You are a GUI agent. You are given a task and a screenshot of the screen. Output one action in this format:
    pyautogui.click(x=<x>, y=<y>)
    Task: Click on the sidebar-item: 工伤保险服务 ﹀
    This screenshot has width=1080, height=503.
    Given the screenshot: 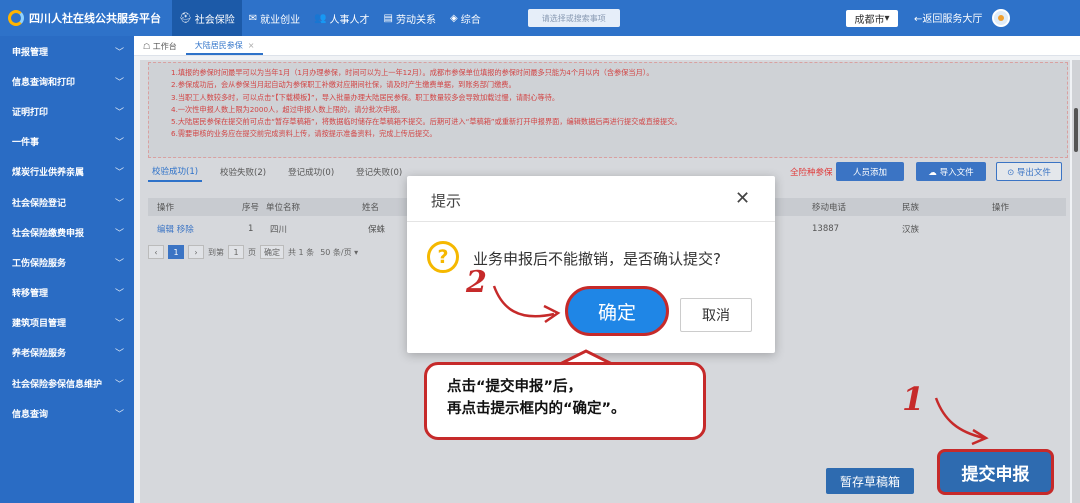 What is the action you would take?
    pyautogui.click(x=67, y=262)
    